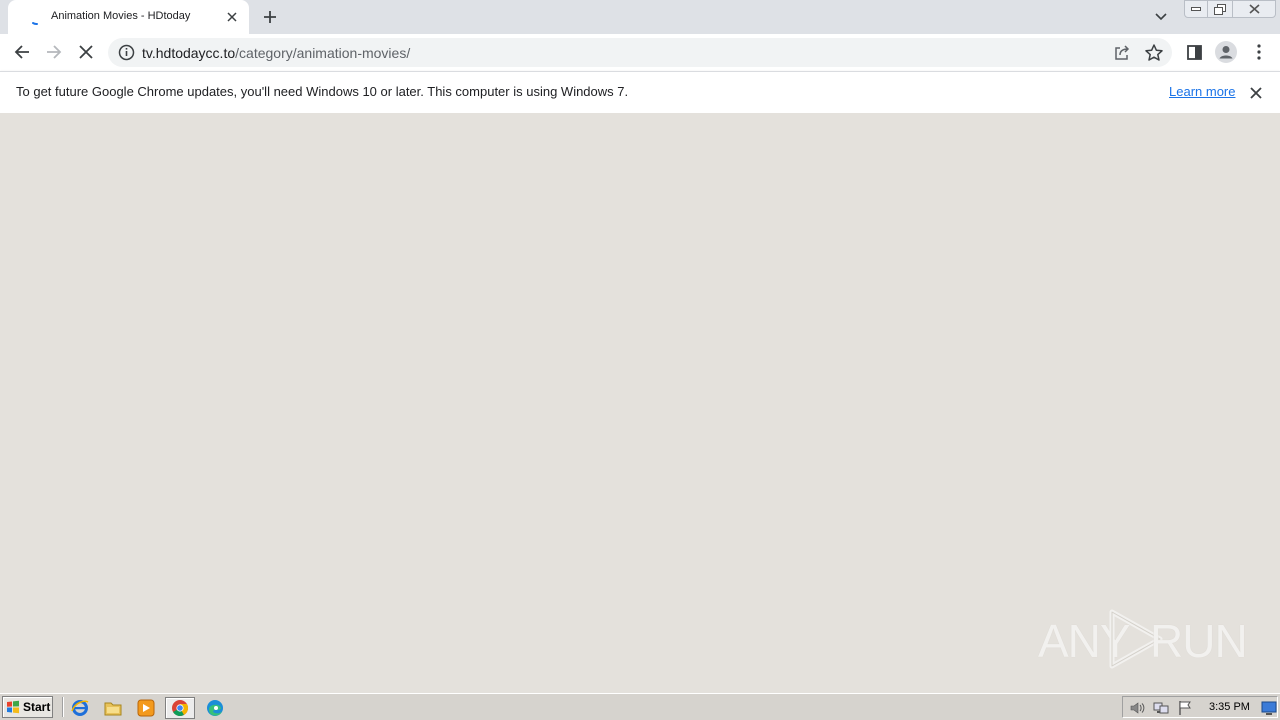 The height and width of the screenshot is (720, 1280). What do you see at coordinates (189, 53) in the screenshot?
I see `url-host: tv.hdtodaycc.to` at bounding box center [189, 53].